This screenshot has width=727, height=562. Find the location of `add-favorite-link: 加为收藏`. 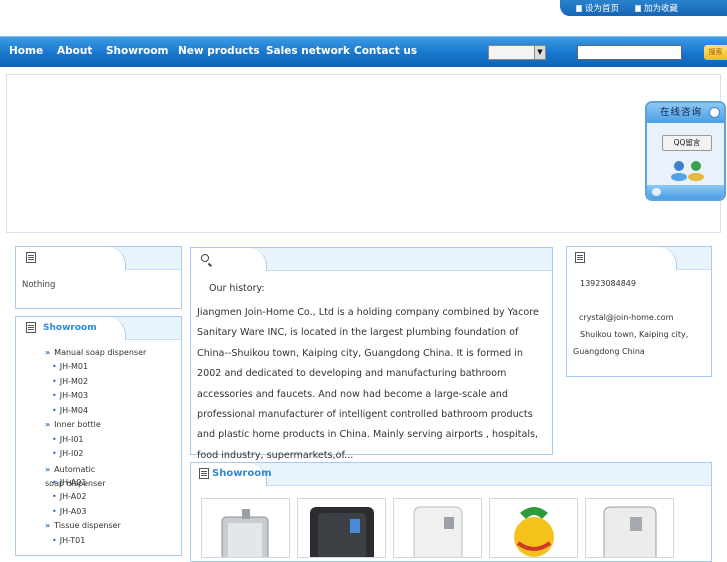

add-favorite-link: 加为收藏 is located at coordinates (648, 8).